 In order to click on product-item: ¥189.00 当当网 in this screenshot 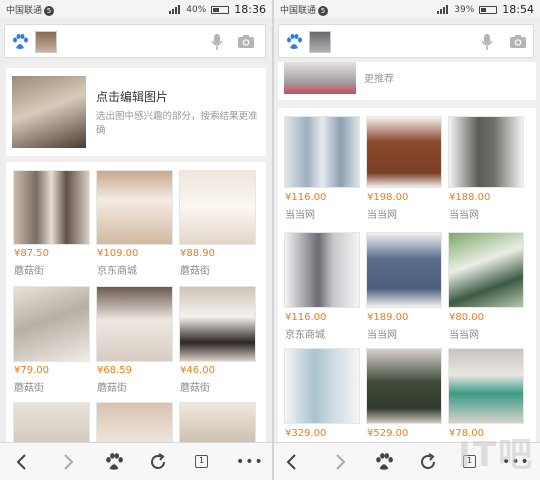, I will do `click(404, 286)`.